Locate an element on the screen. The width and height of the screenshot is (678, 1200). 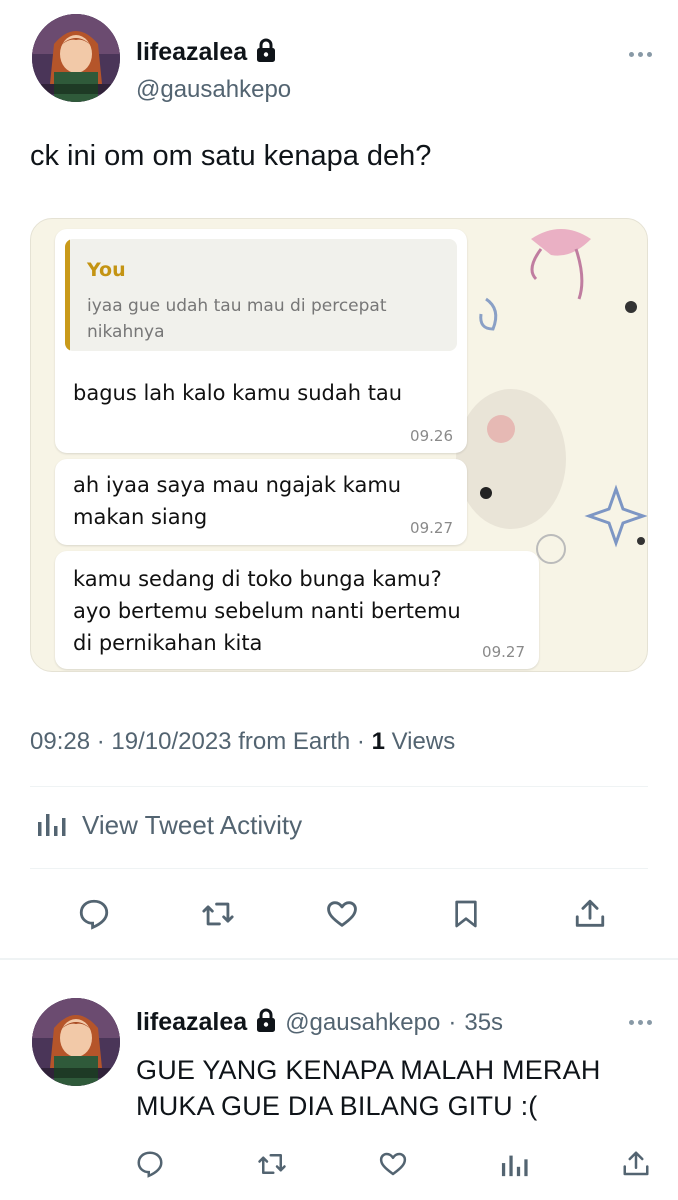
quote-accent-bar is located at coordinates (67, 295).